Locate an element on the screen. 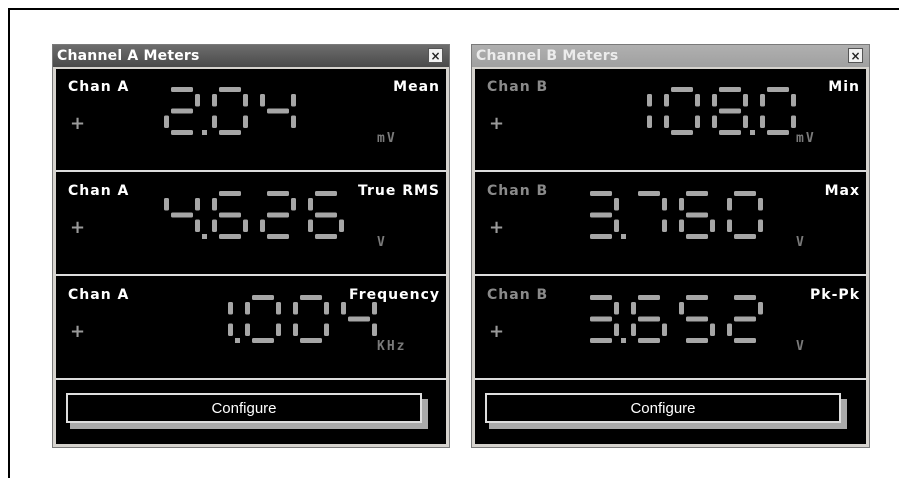 This screenshot has height=484, width=908. meter-panel-true-rms: Chan A True RMS + V is located at coordinates (251, 224).